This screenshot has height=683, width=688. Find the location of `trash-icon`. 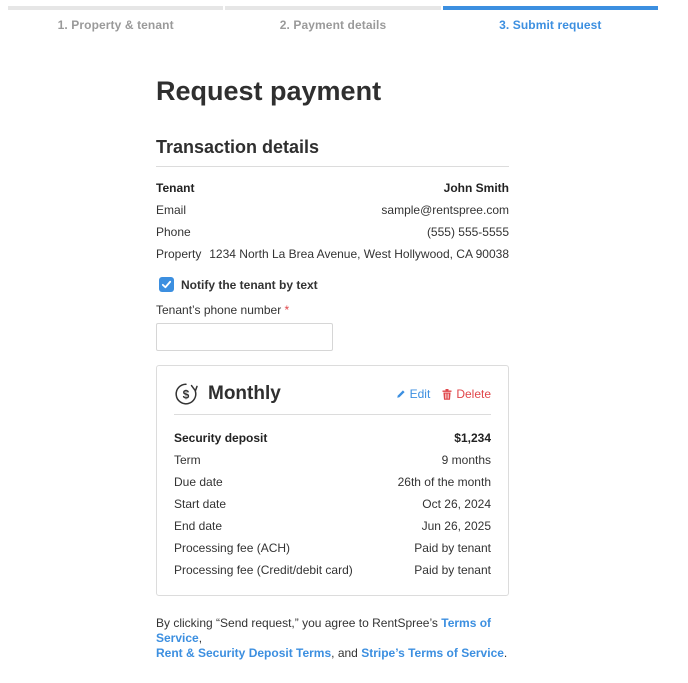

trash-icon is located at coordinates (447, 394).